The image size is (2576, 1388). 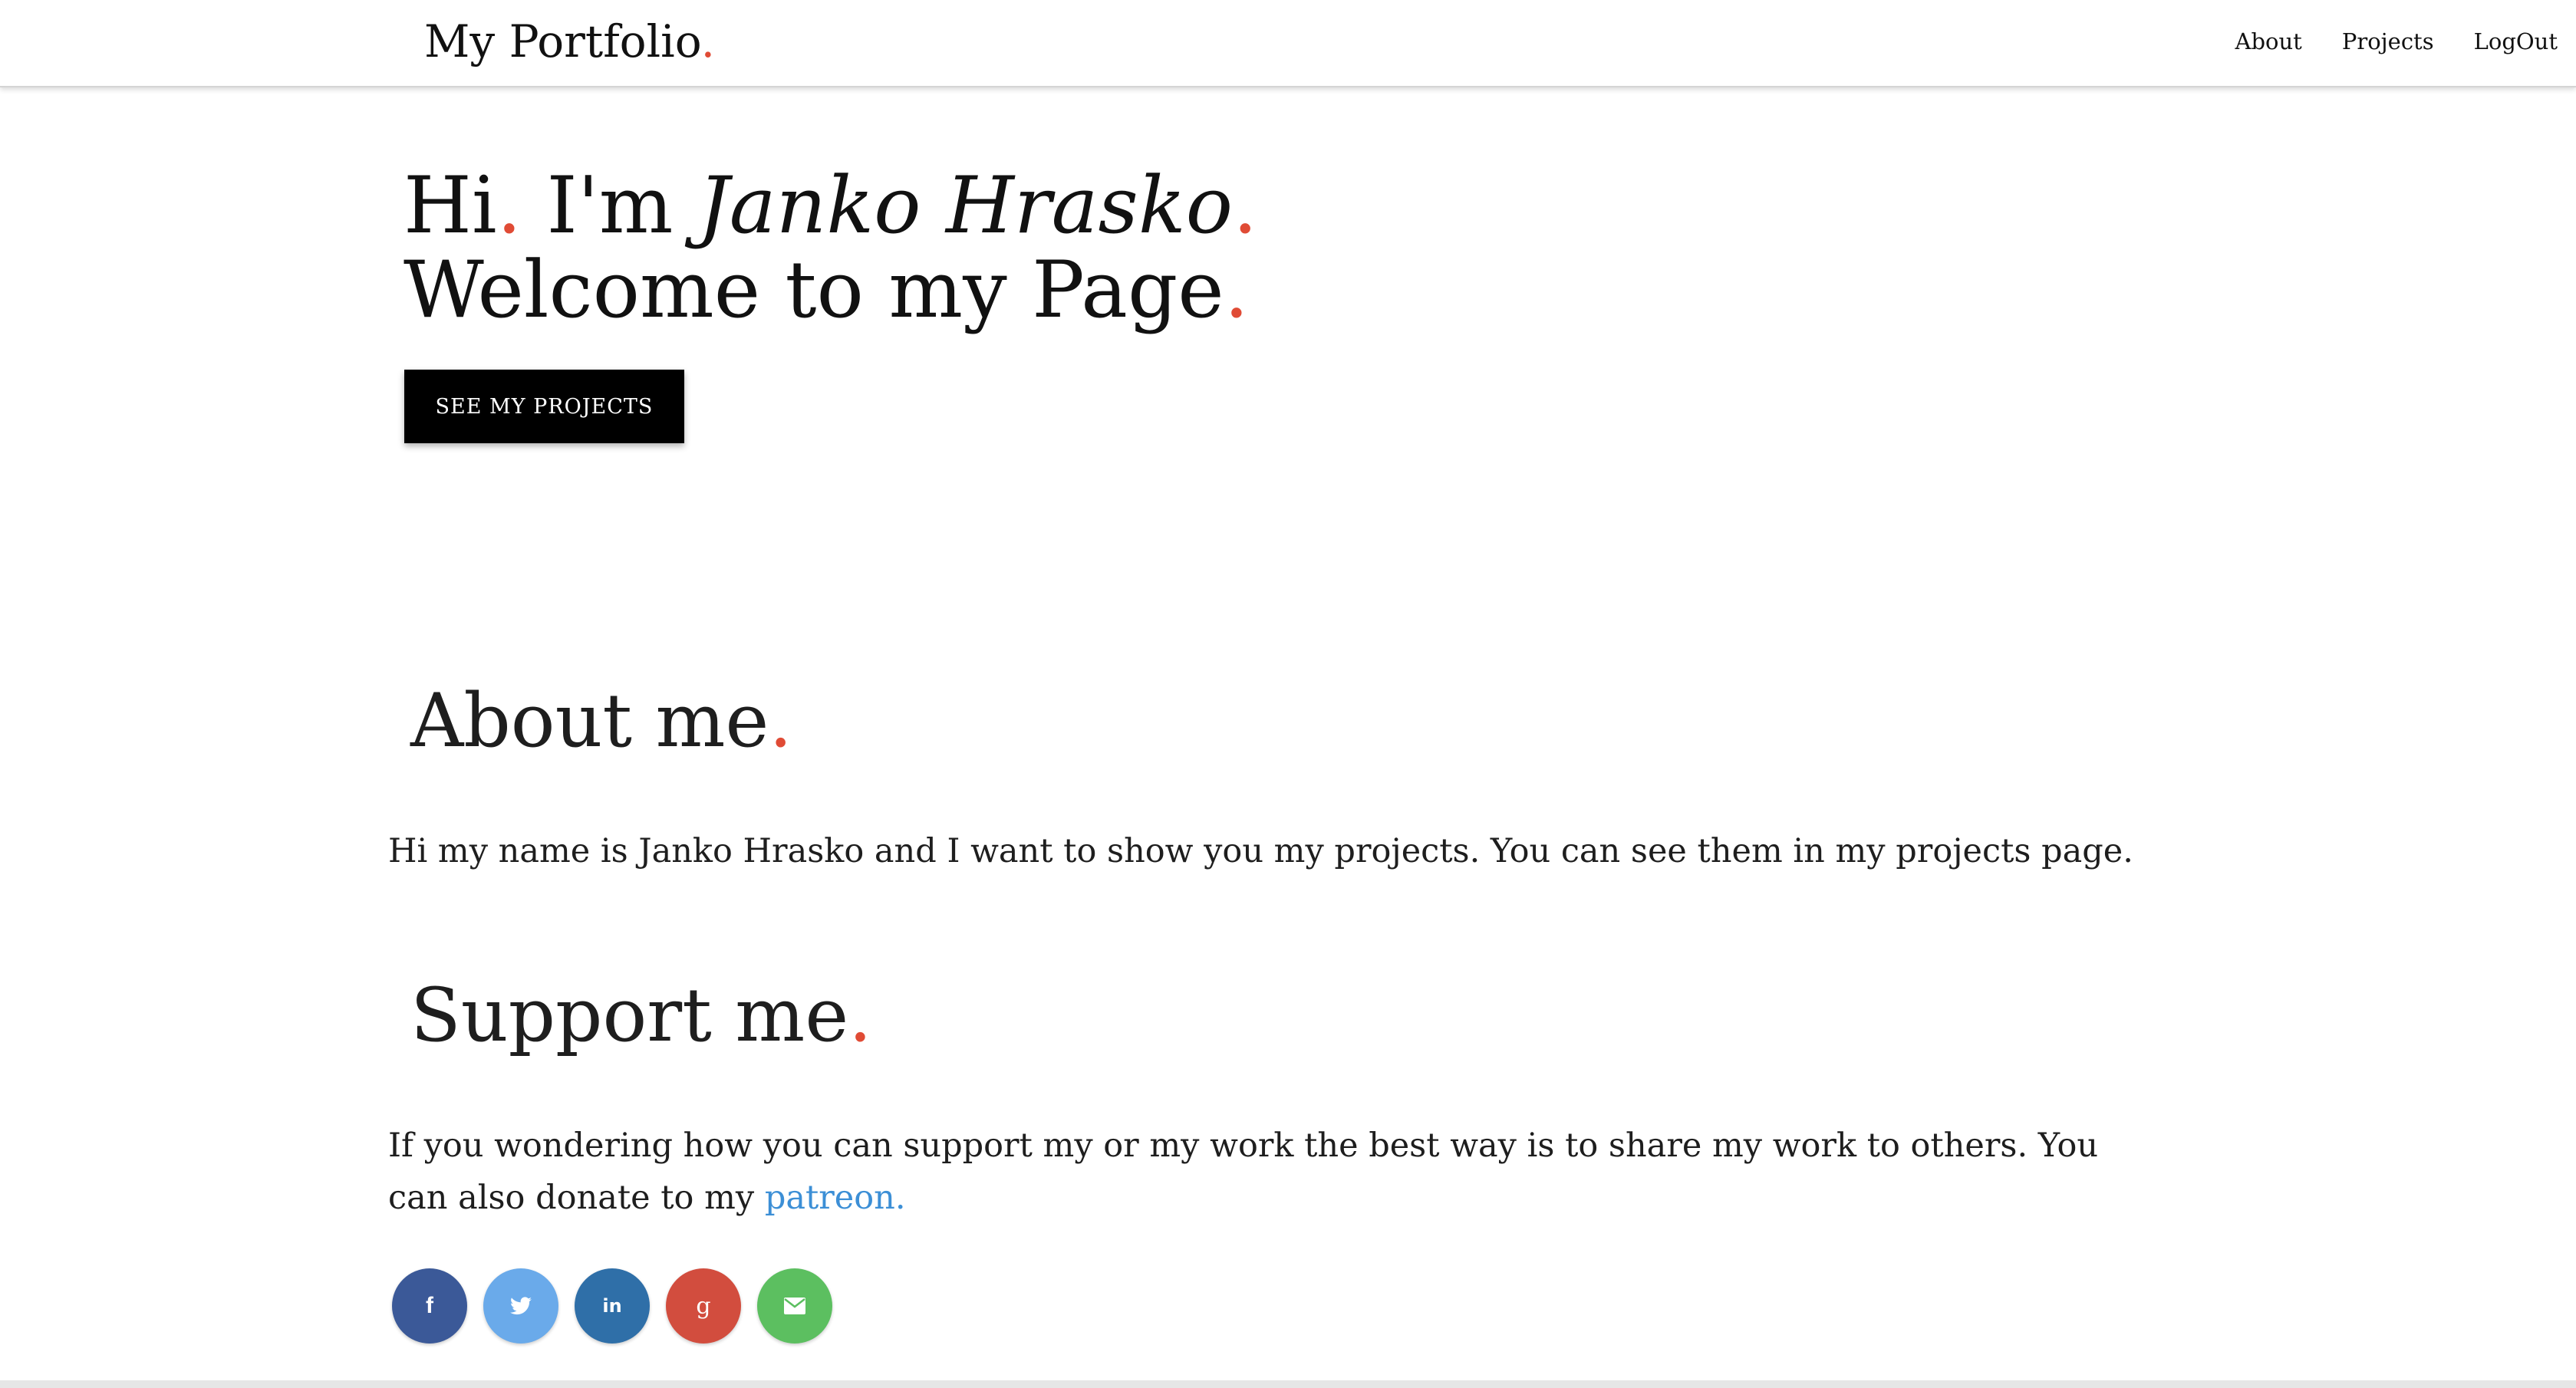 What do you see at coordinates (2268, 41) in the screenshot?
I see `nav-link-about: About` at bounding box center [2268, 41].